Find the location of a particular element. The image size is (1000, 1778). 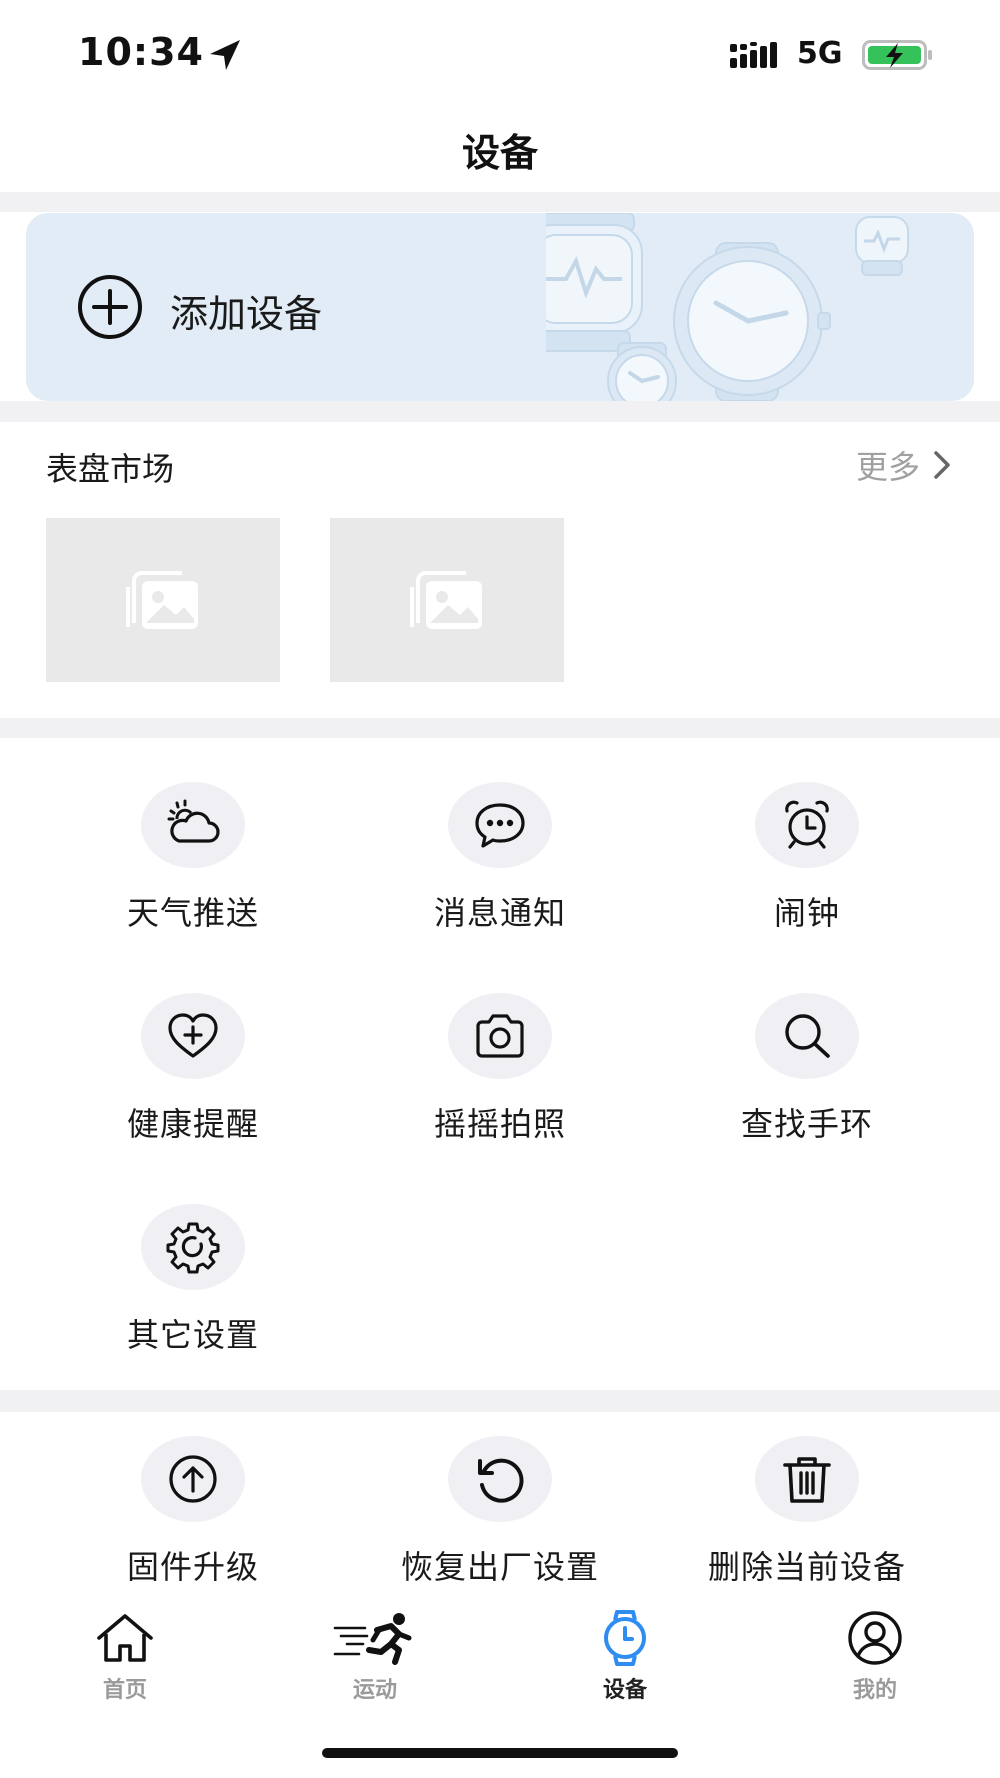

action-label: 固件升级 is located at coordinates (192, 1567).